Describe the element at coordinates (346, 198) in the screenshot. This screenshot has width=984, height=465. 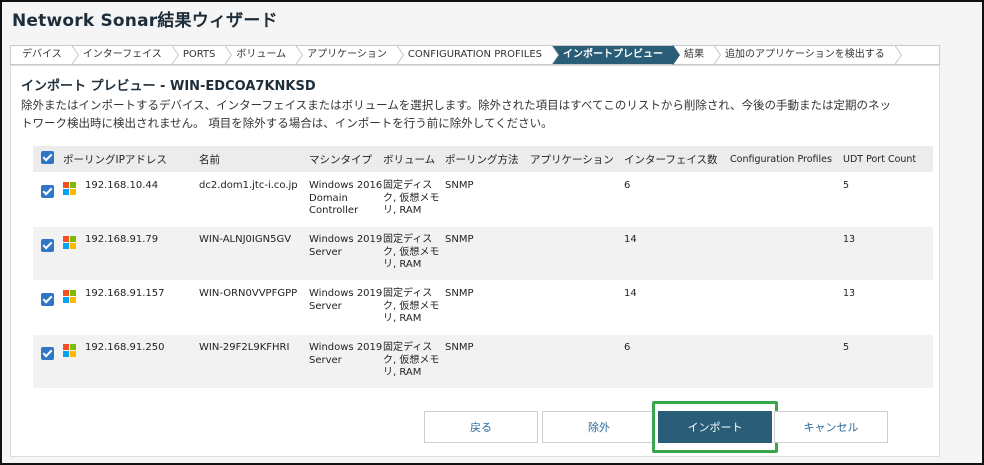
I see `machine-type-cell: Windows 2016 Domain Controller` at that location.